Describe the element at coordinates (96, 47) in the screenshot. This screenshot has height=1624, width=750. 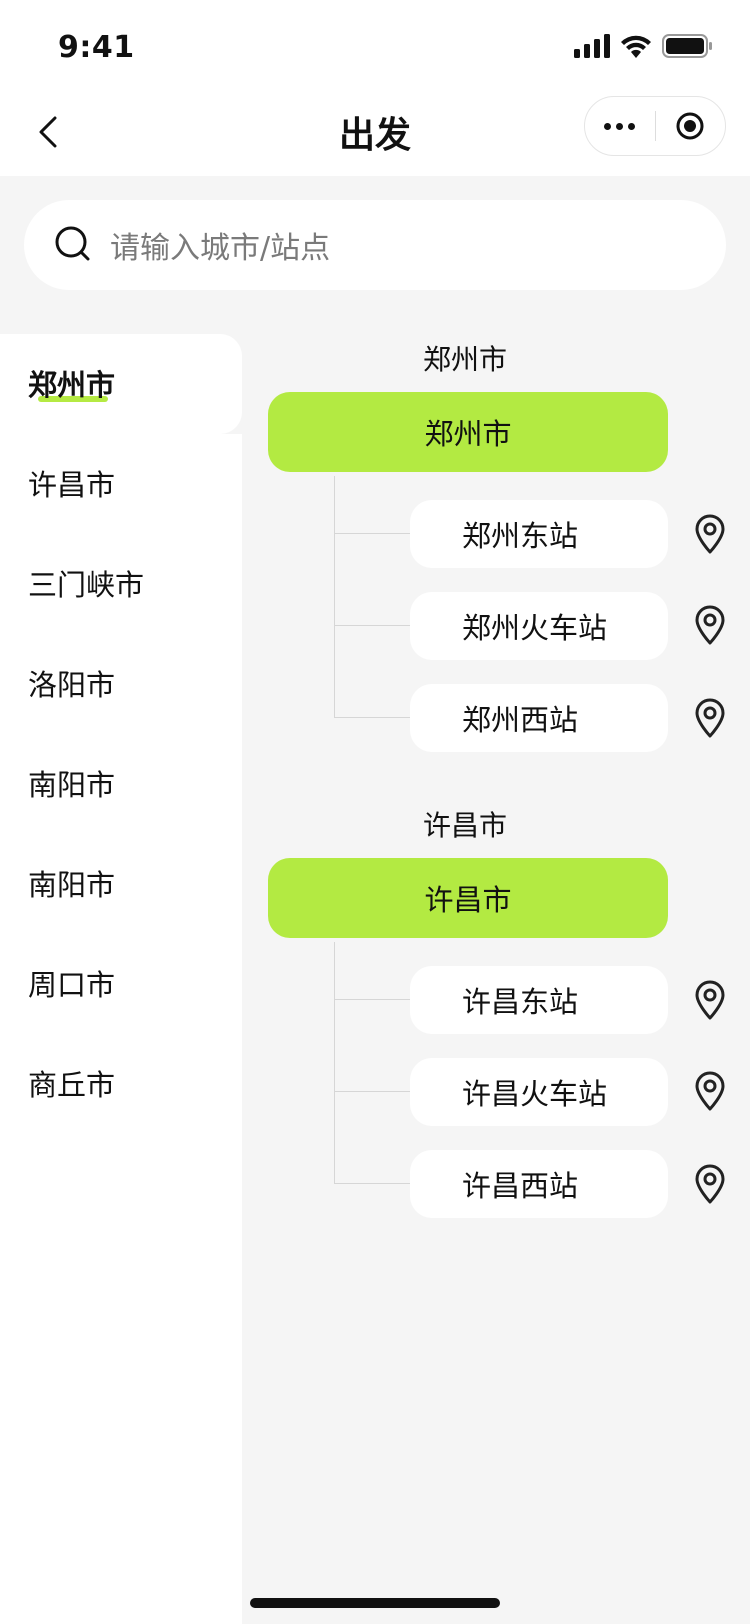
I see `status-time: 9:41` at that location.